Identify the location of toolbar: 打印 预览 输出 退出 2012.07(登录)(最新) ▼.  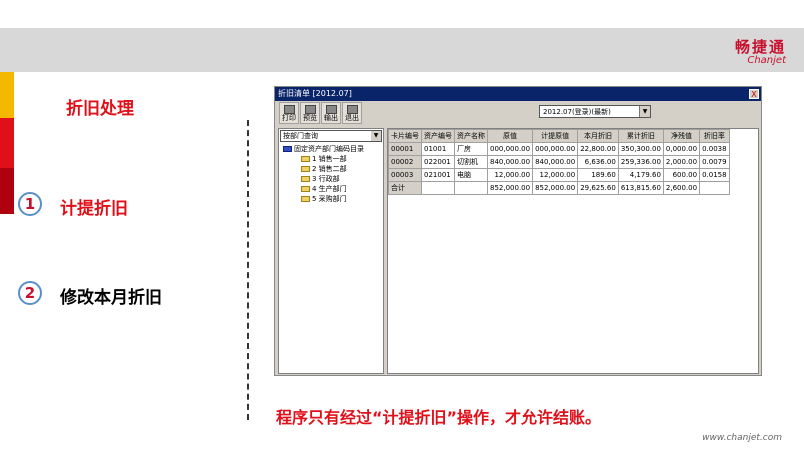
(518, 113).